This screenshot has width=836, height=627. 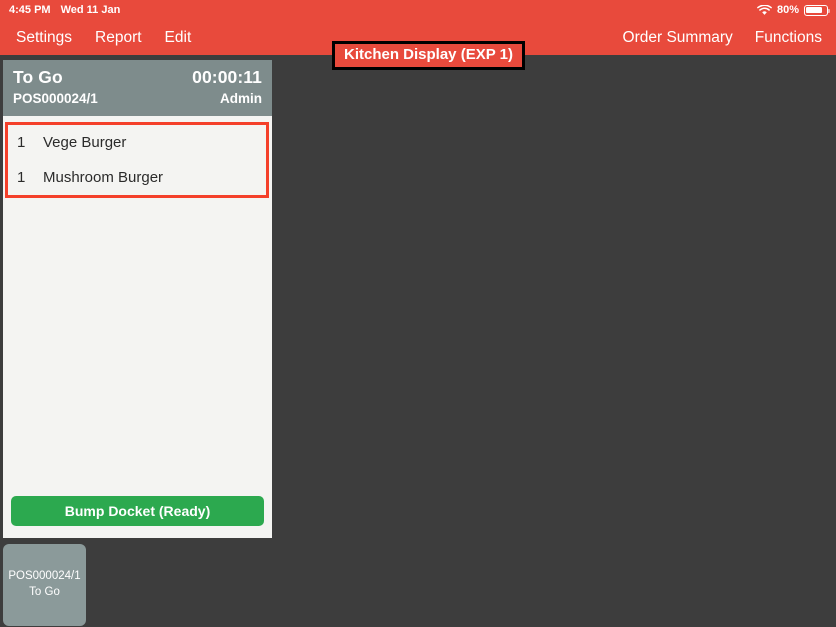 What do you see at coordinates (137, 511) in the screenshot?
I see `bump-docket-button: Bump Docket (Ready)` at bounding box center [137, 511].